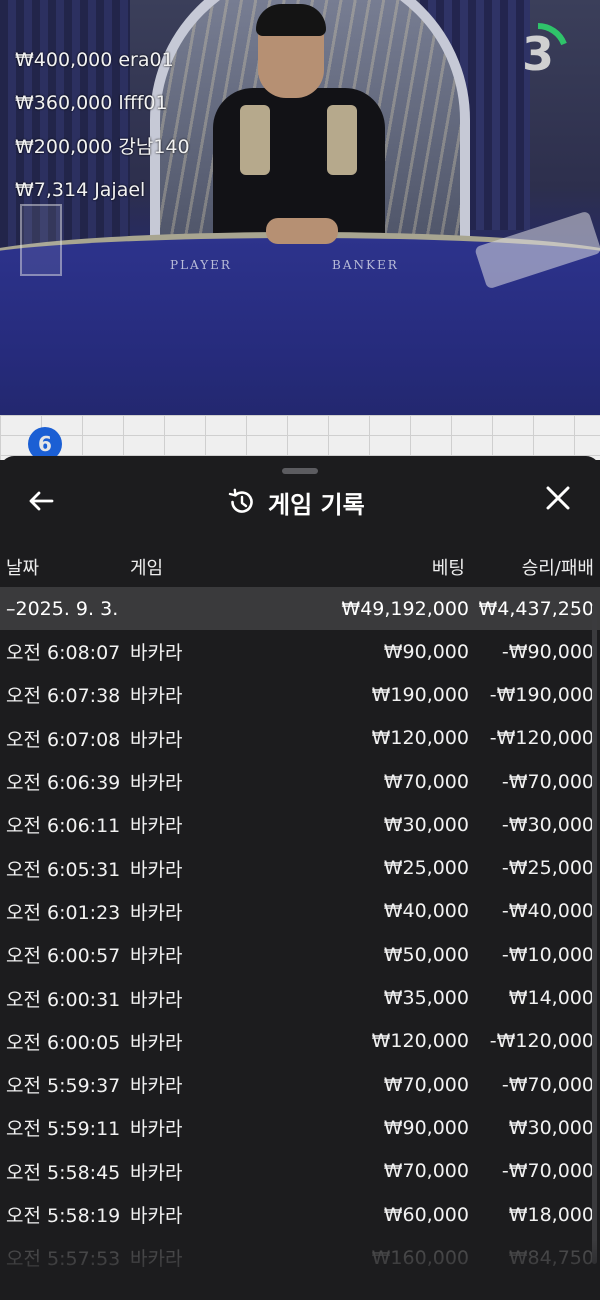 The height and width of the screenshot is (1300, 600). What do you see at coordinates (551, 998) in the screenshot?
I see `row-result: ₩14,000` at bounding box center [551, 998].